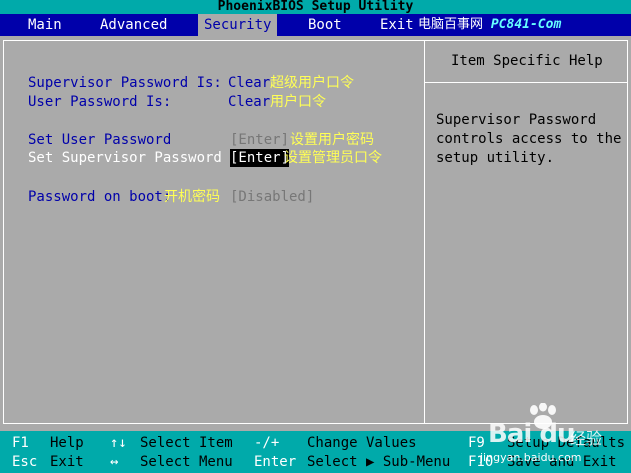  I want to click on action-save-and-exit: Save and Exit, so click(562, 462).